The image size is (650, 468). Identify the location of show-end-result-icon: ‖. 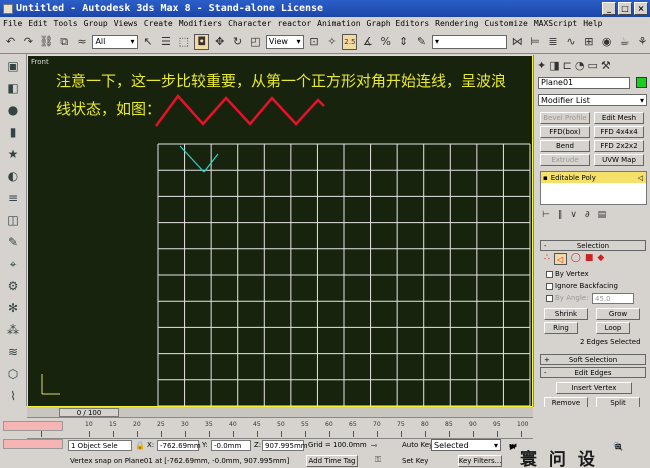
(560, 215).